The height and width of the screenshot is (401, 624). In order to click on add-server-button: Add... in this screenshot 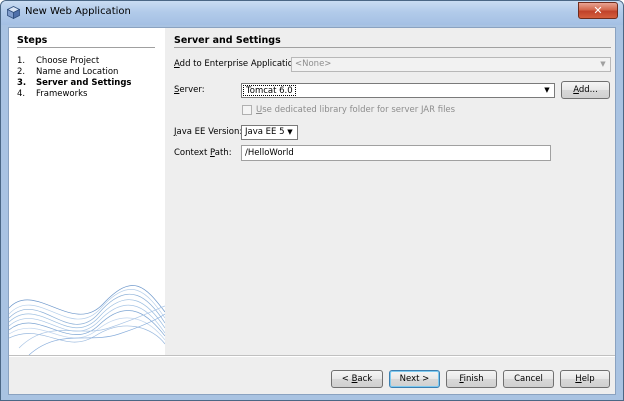, I will do `click(585, 90)`.